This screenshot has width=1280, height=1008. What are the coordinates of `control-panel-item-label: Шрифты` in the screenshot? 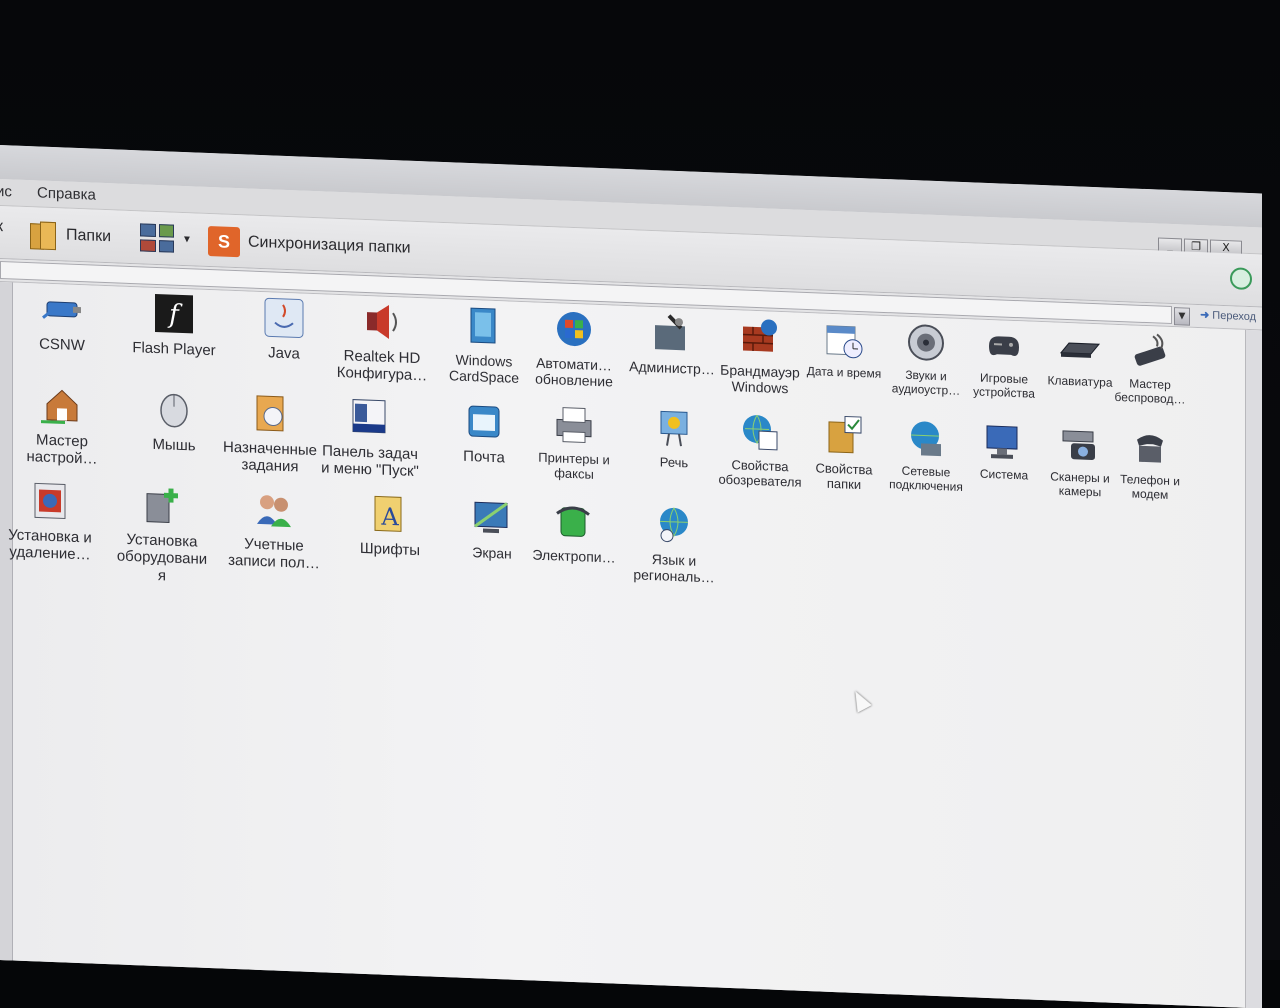 It's located at (390, 549).